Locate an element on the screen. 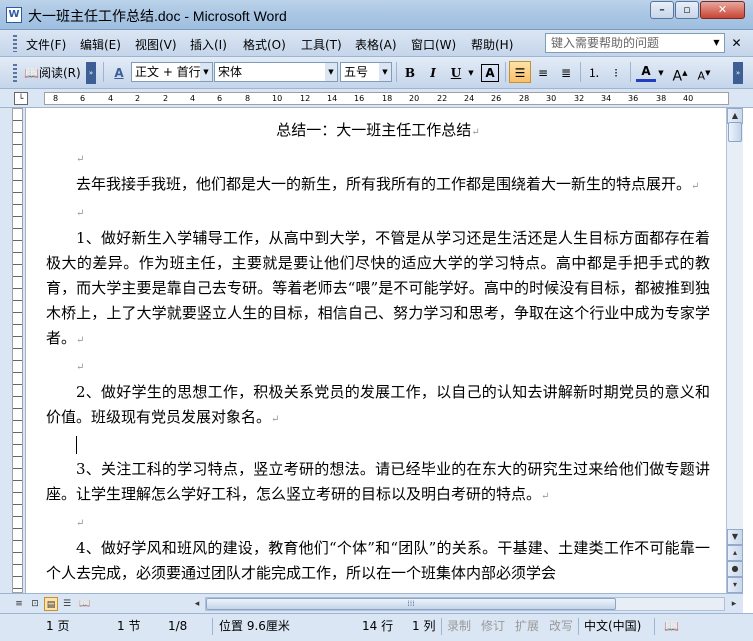  menu-edit: 编辑(E) is located at coordinates (100, 44).